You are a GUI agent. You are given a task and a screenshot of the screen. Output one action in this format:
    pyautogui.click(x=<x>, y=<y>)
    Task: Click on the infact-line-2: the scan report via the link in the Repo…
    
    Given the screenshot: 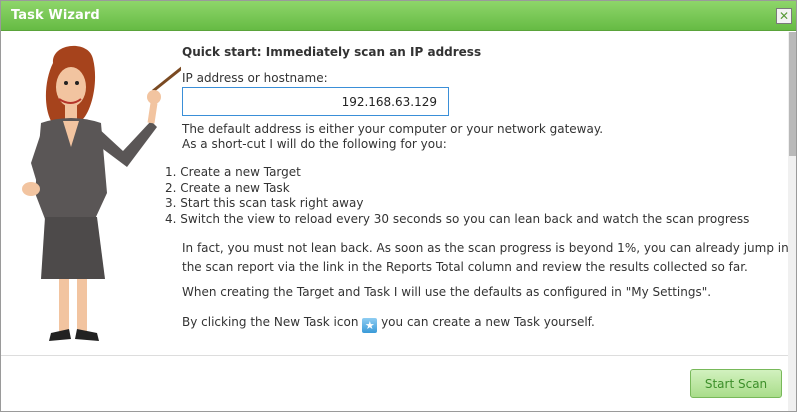 What is the action you would take?
    pyautogui.click(x=465, y=267)
    